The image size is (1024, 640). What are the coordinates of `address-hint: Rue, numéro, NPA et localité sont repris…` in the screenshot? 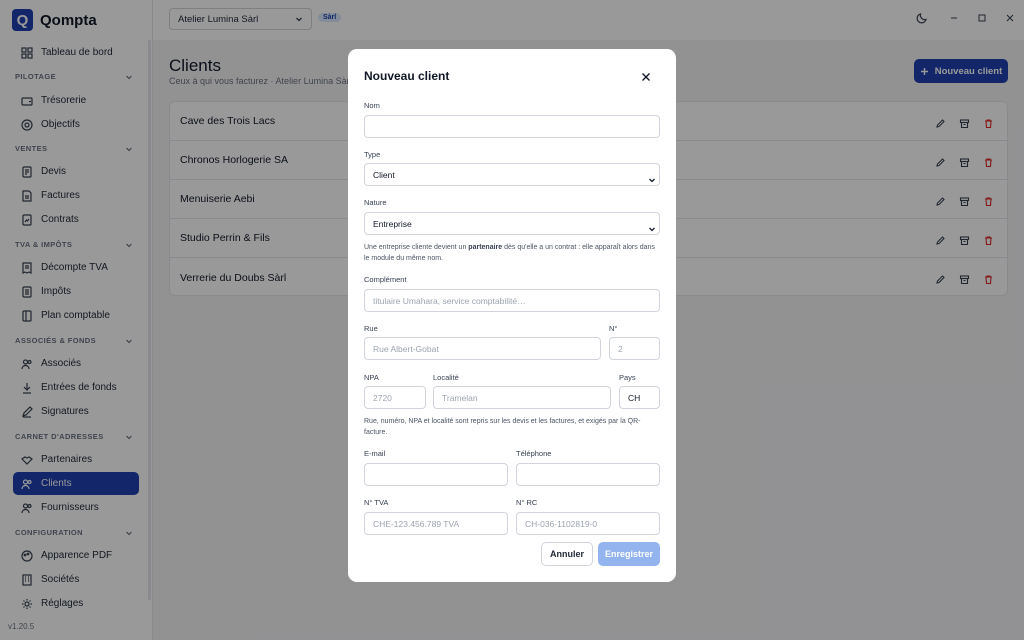 It's located at (502, 427).